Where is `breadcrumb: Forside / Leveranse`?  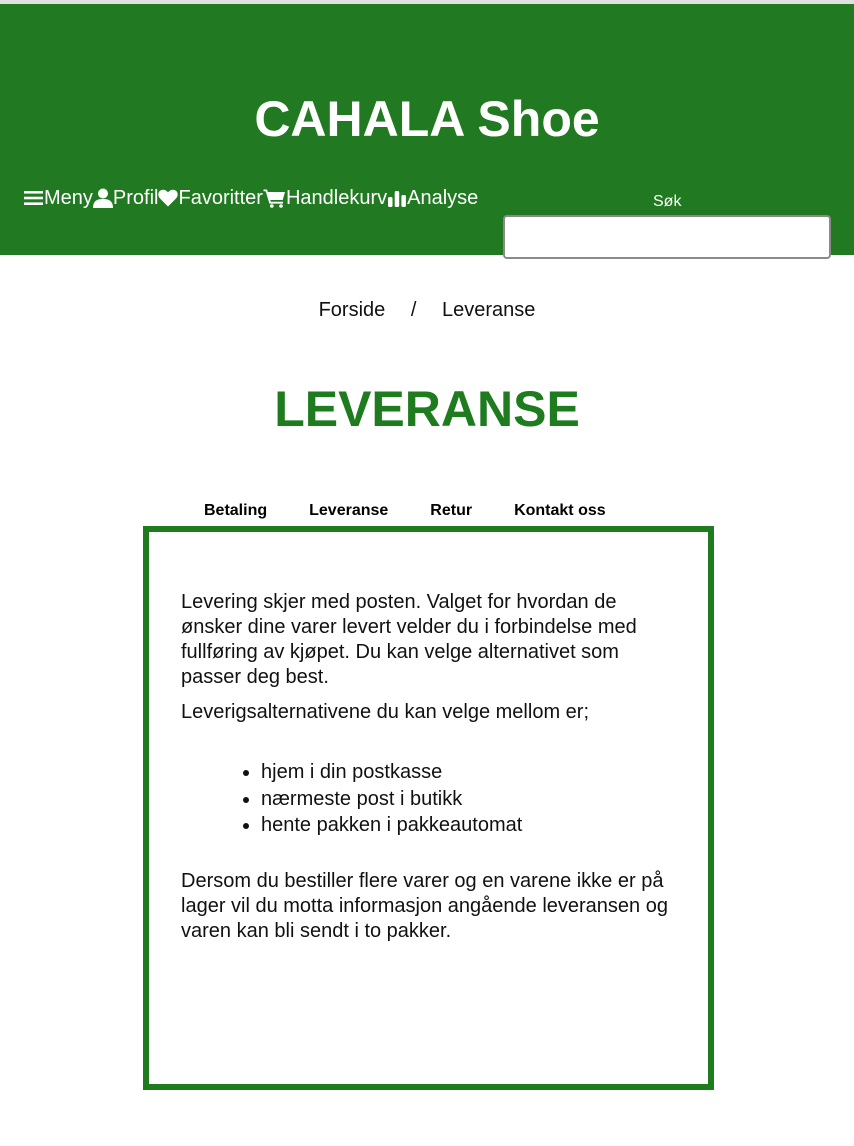
breadcrumb: Forside / Leveranse is located at coordinates (427, 310).